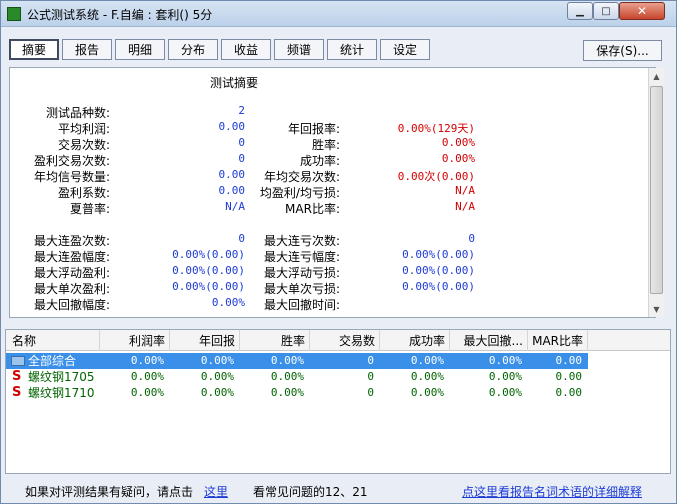  What do you see at coordinates (34, 49) in the screenshot?
I see `tab-0: 摘要` at bounding box center [34, 49].